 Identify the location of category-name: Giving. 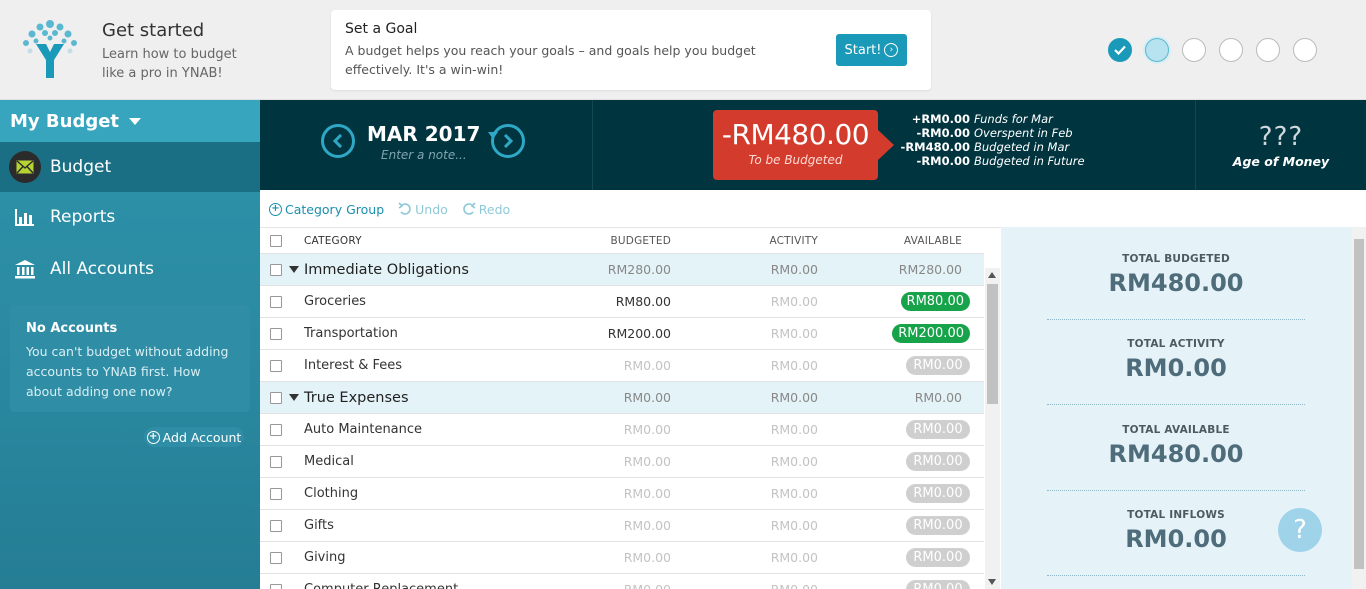
(324, 557).